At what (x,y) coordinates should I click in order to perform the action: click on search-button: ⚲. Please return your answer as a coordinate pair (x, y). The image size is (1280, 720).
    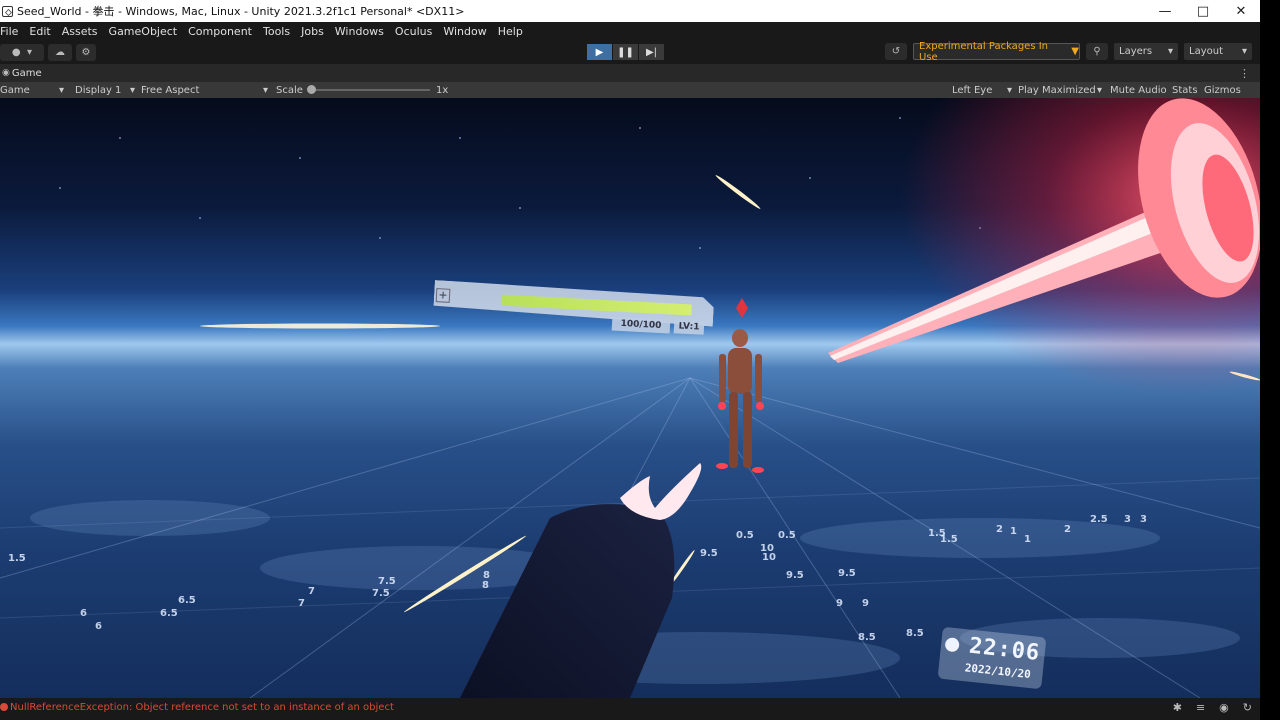
    Looking at the image, I should click on (1097, 51).